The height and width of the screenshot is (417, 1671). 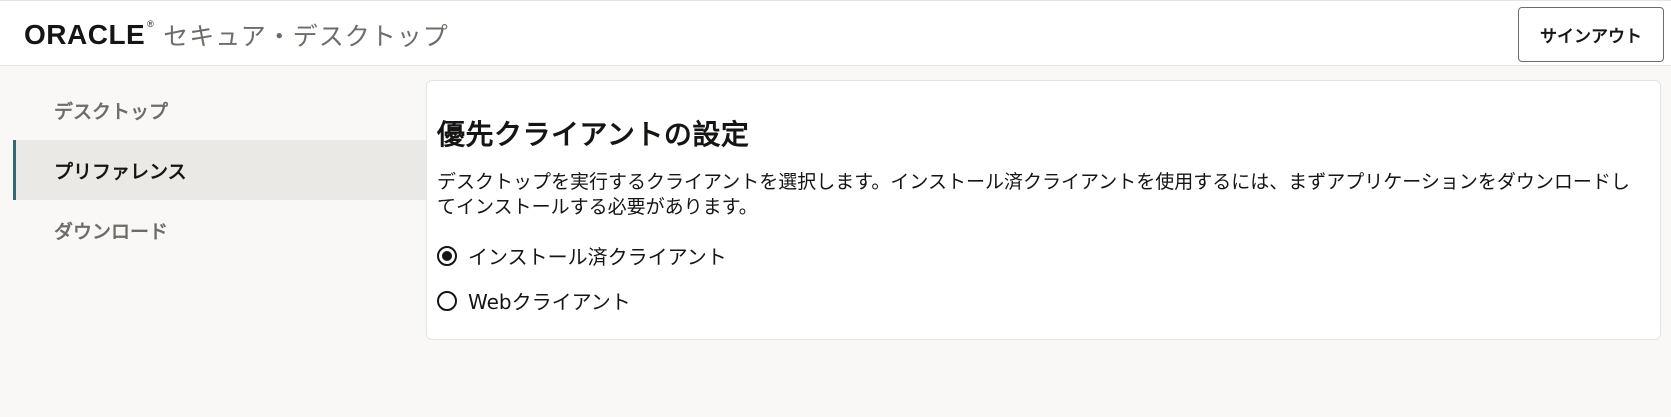 What do you see at coordinates (1591, 34) in the screenshot?
I see `signout-button: サインアウト` at bounding box center [1591, 34].